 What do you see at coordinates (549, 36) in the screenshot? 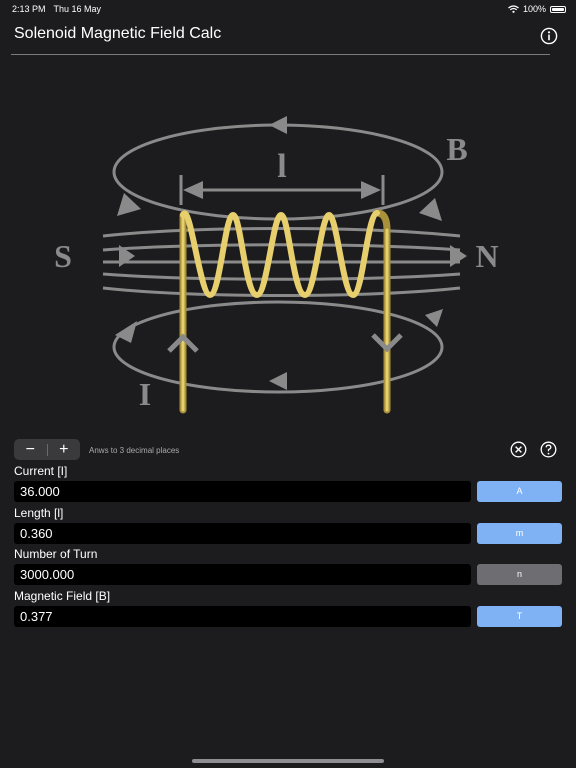
I see `info-icon` at bounding box center [549, 36].